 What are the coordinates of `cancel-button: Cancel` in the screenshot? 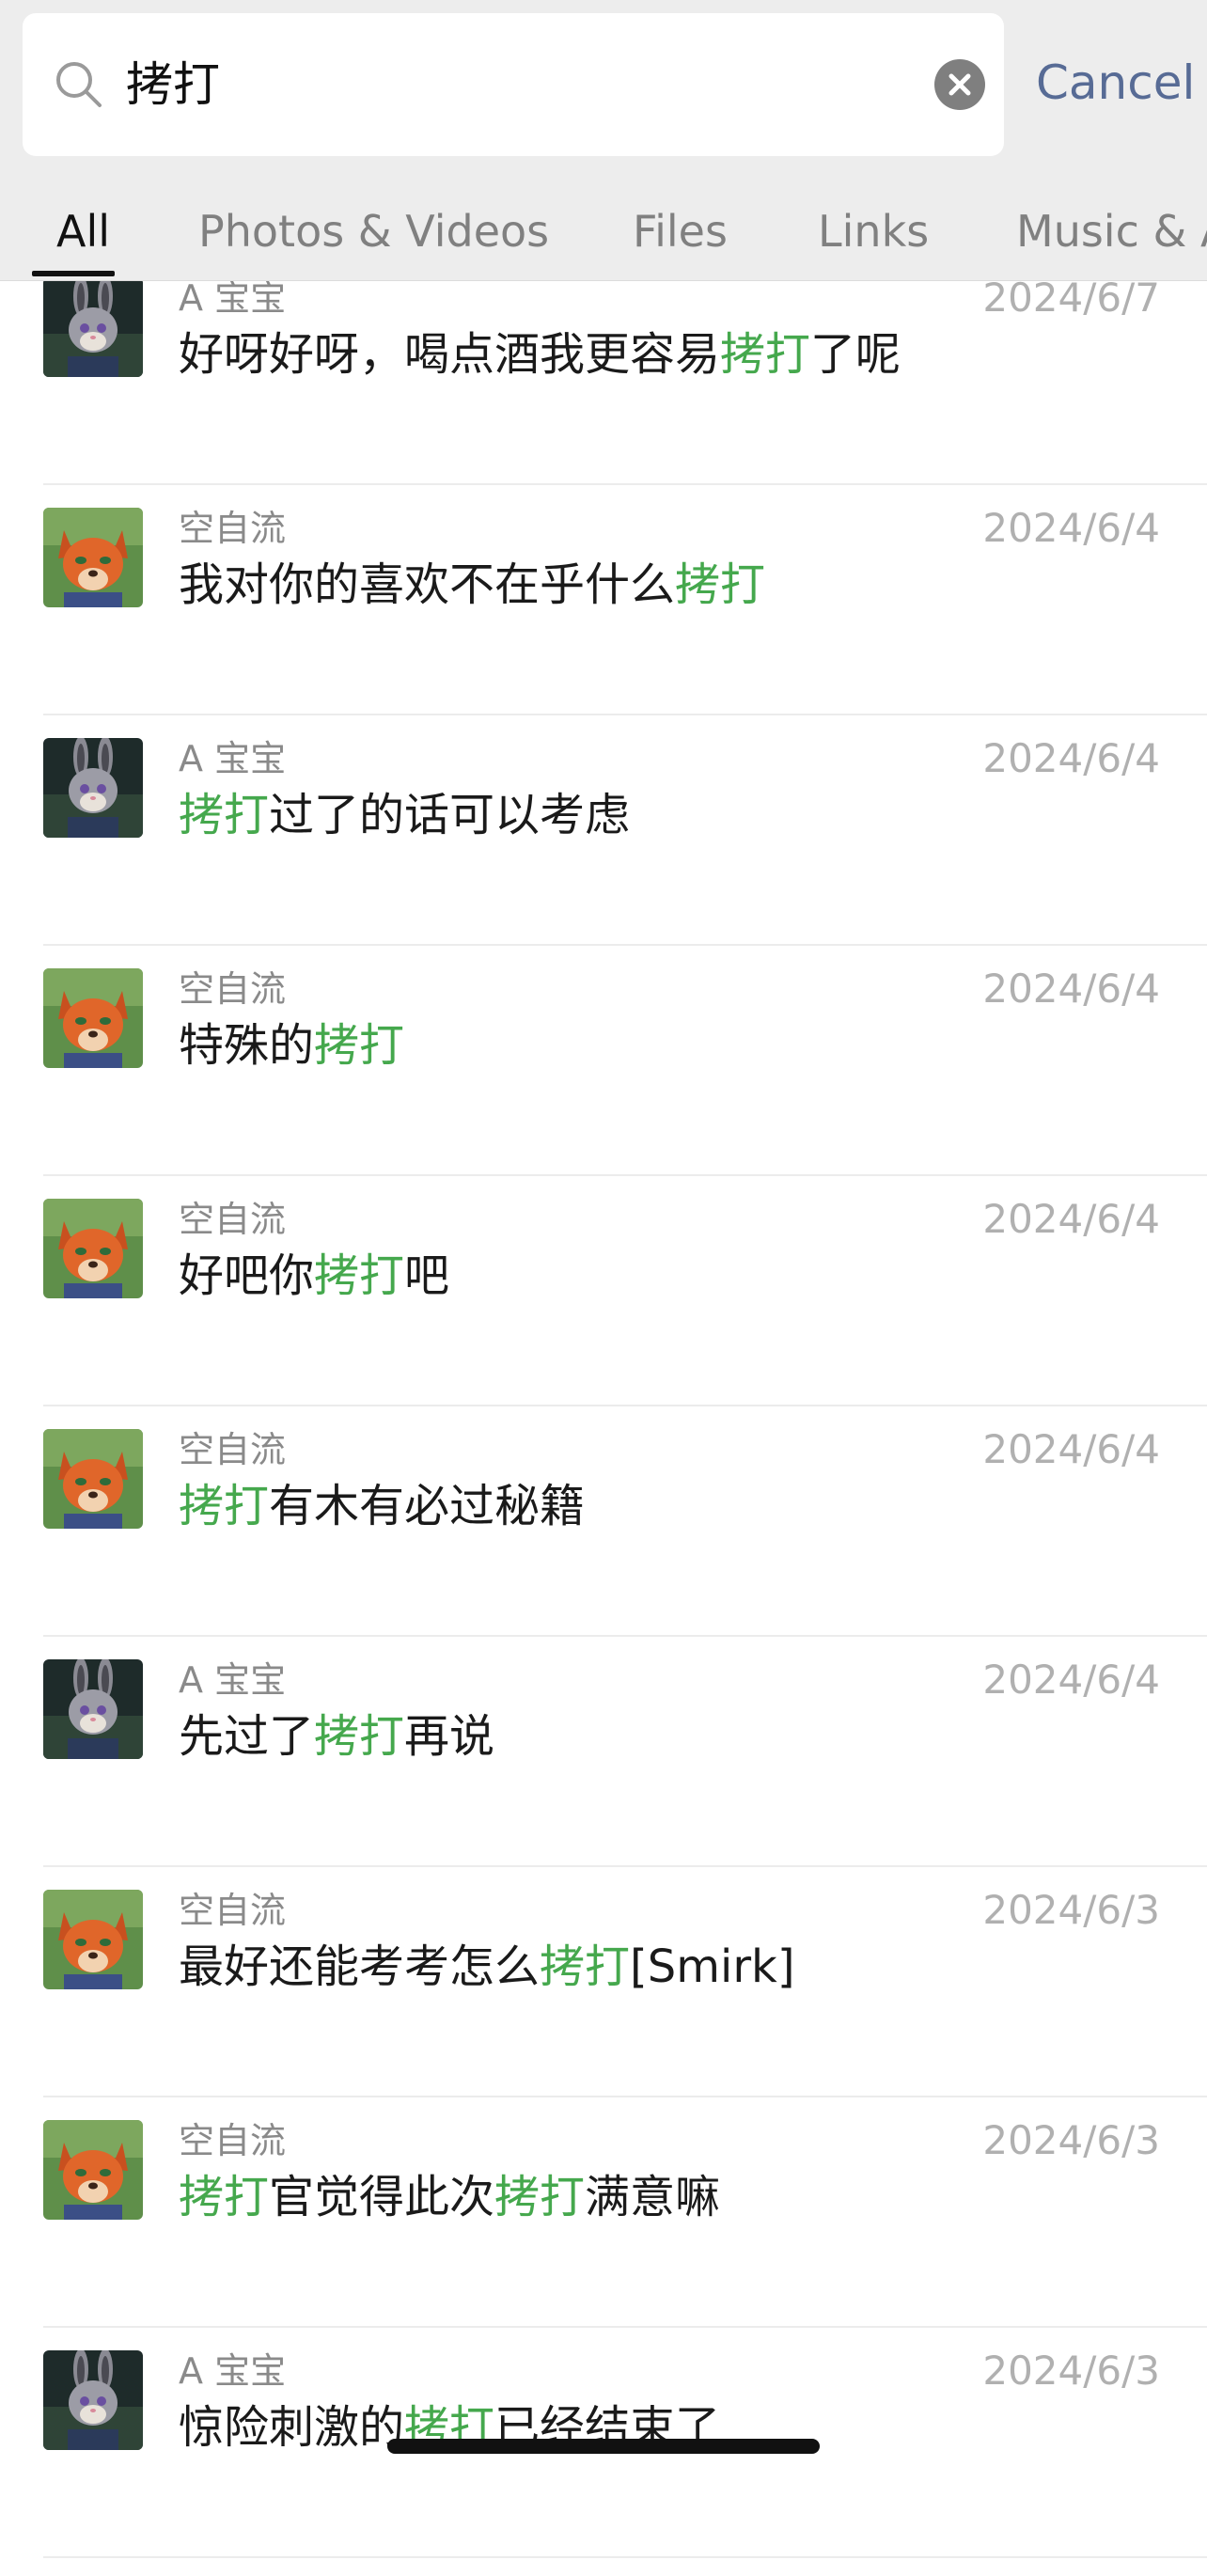 It's located at (1115, 83).